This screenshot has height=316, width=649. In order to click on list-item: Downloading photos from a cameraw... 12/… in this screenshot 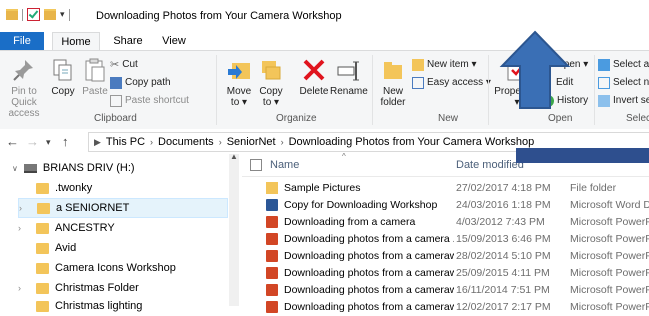, I will do `click(445, 307)`.